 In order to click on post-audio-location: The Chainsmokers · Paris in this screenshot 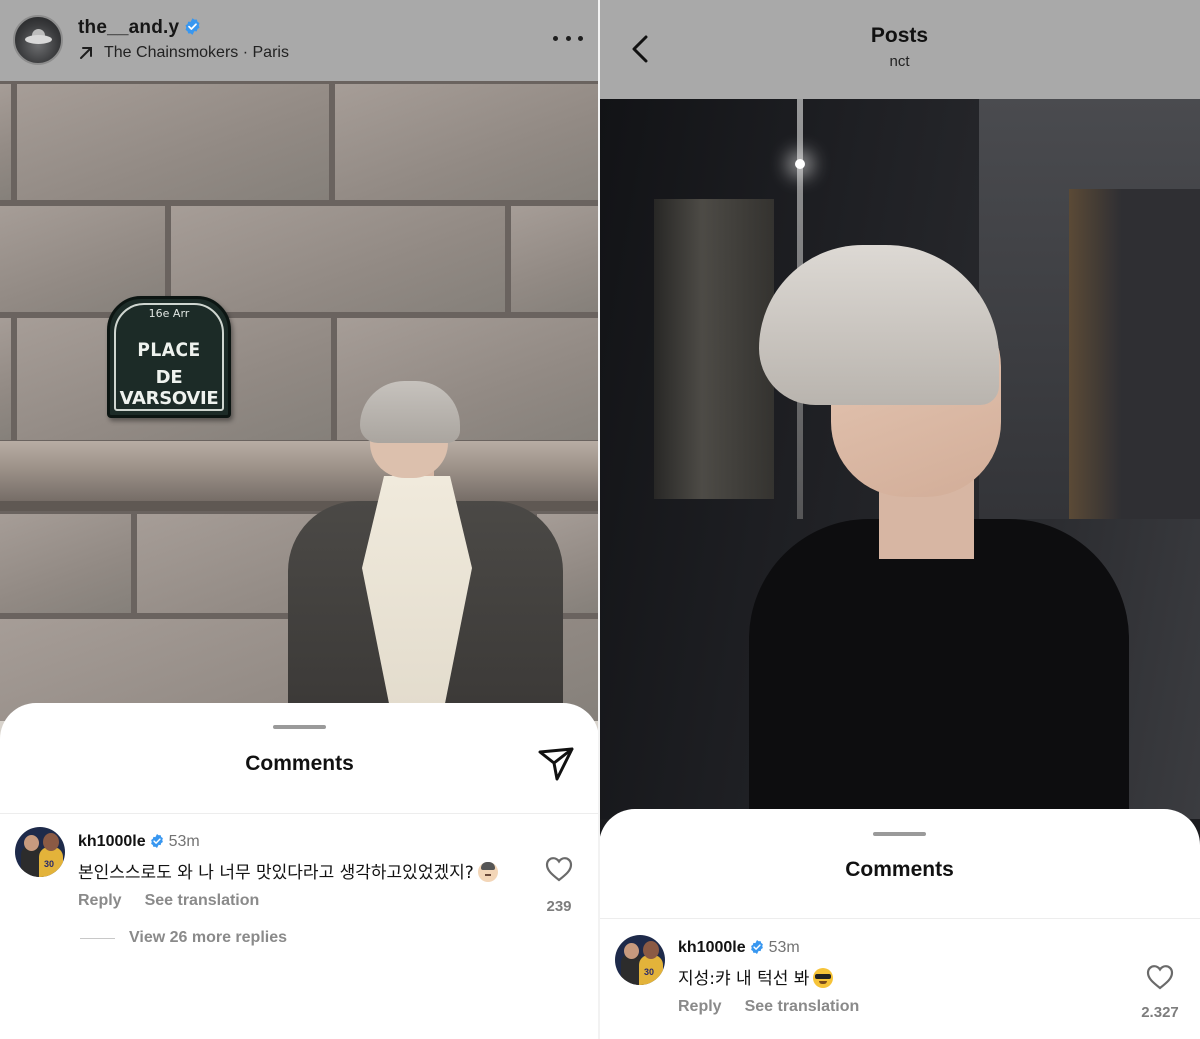, I will do `click(183, 53)`.